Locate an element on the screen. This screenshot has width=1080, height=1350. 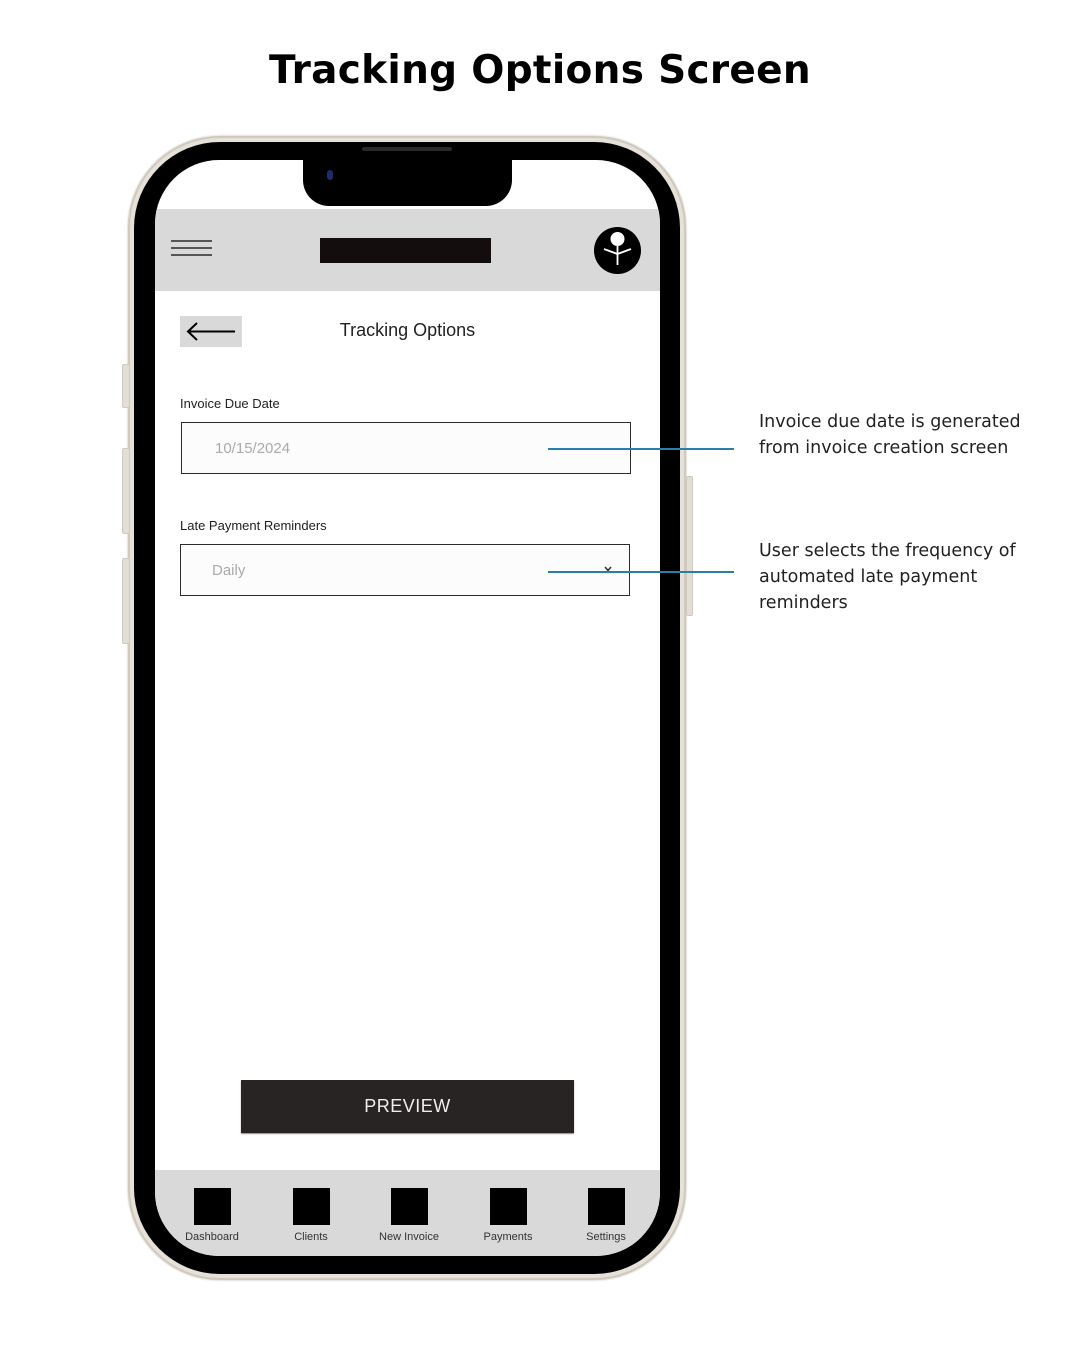
late-payment-reminders-label: Late Payment Reminders is located at coordinates (253, 525).